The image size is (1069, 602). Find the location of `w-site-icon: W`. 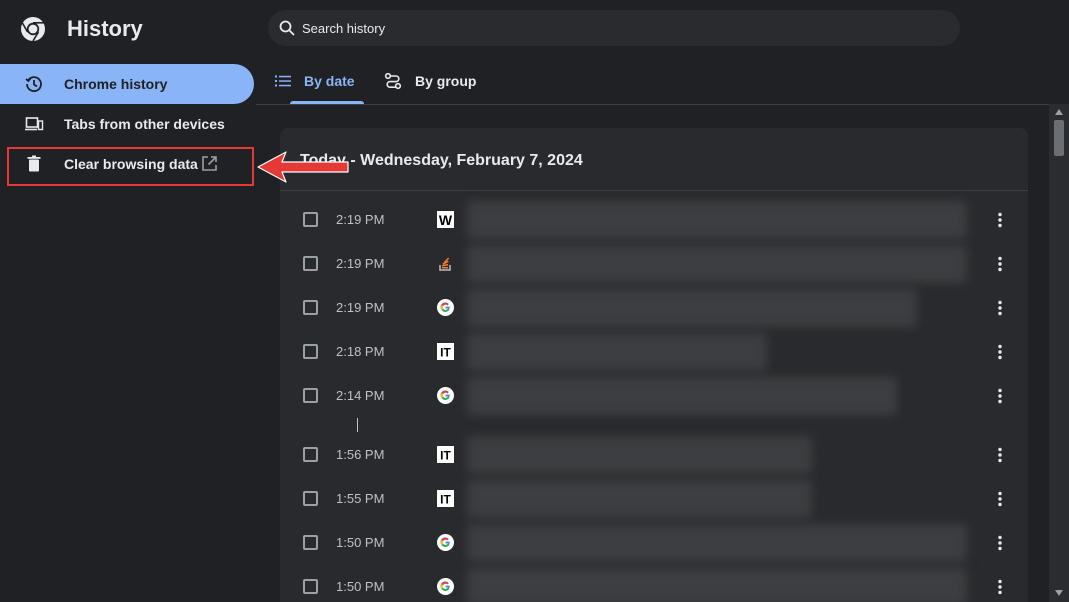

w-site-icon: W is located at coordinates (445, 219).